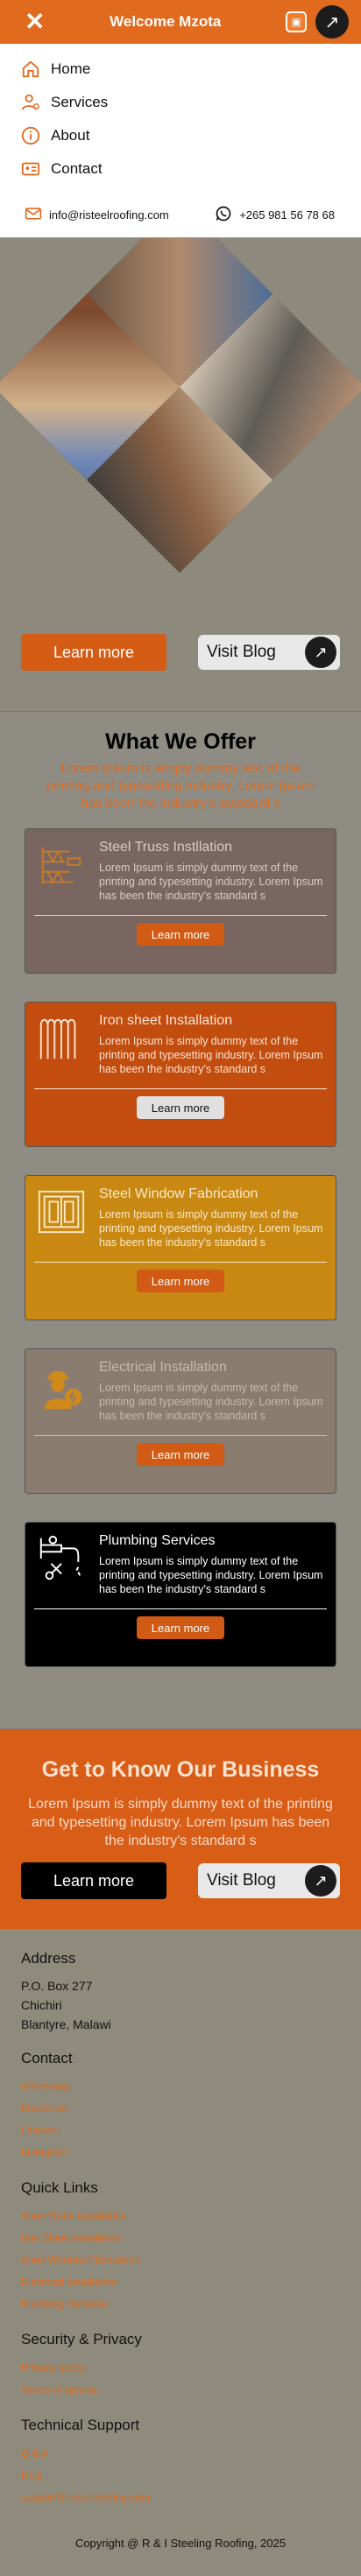 The image size is (361, 2576). Describe the element at coordinates (180, 2304) in the screenshot. I see `footer-link: Plumbing Services` at that location.